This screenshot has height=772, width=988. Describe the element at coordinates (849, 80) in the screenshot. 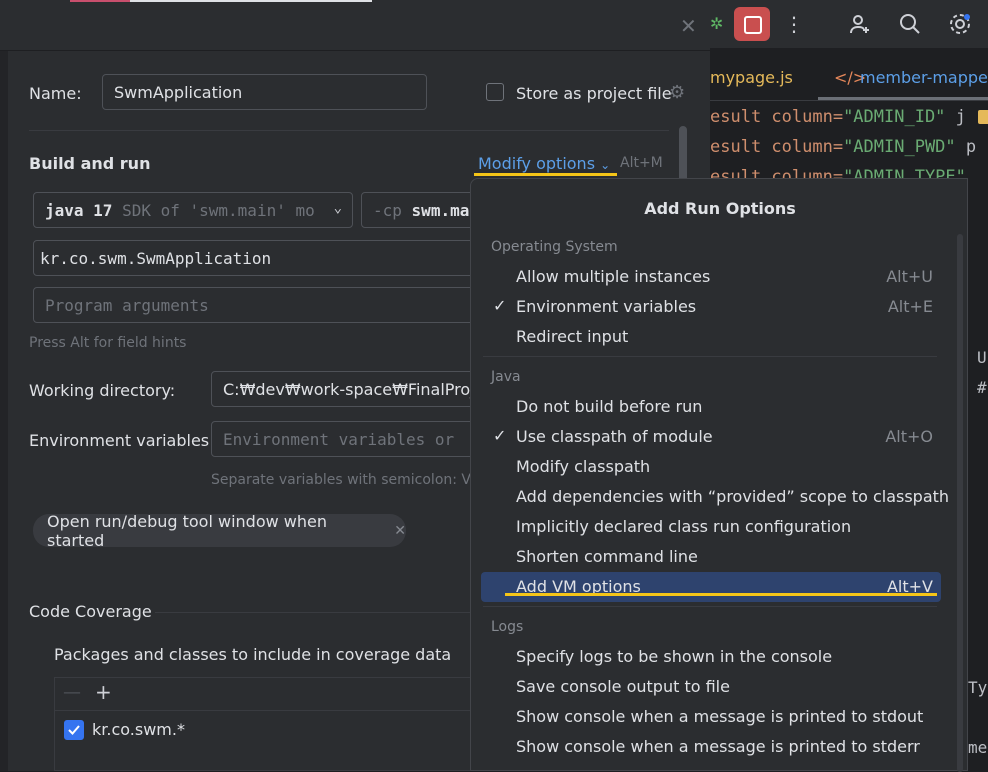

I see `editor-tabs: mypage.js </> member-mapper.` at that location.